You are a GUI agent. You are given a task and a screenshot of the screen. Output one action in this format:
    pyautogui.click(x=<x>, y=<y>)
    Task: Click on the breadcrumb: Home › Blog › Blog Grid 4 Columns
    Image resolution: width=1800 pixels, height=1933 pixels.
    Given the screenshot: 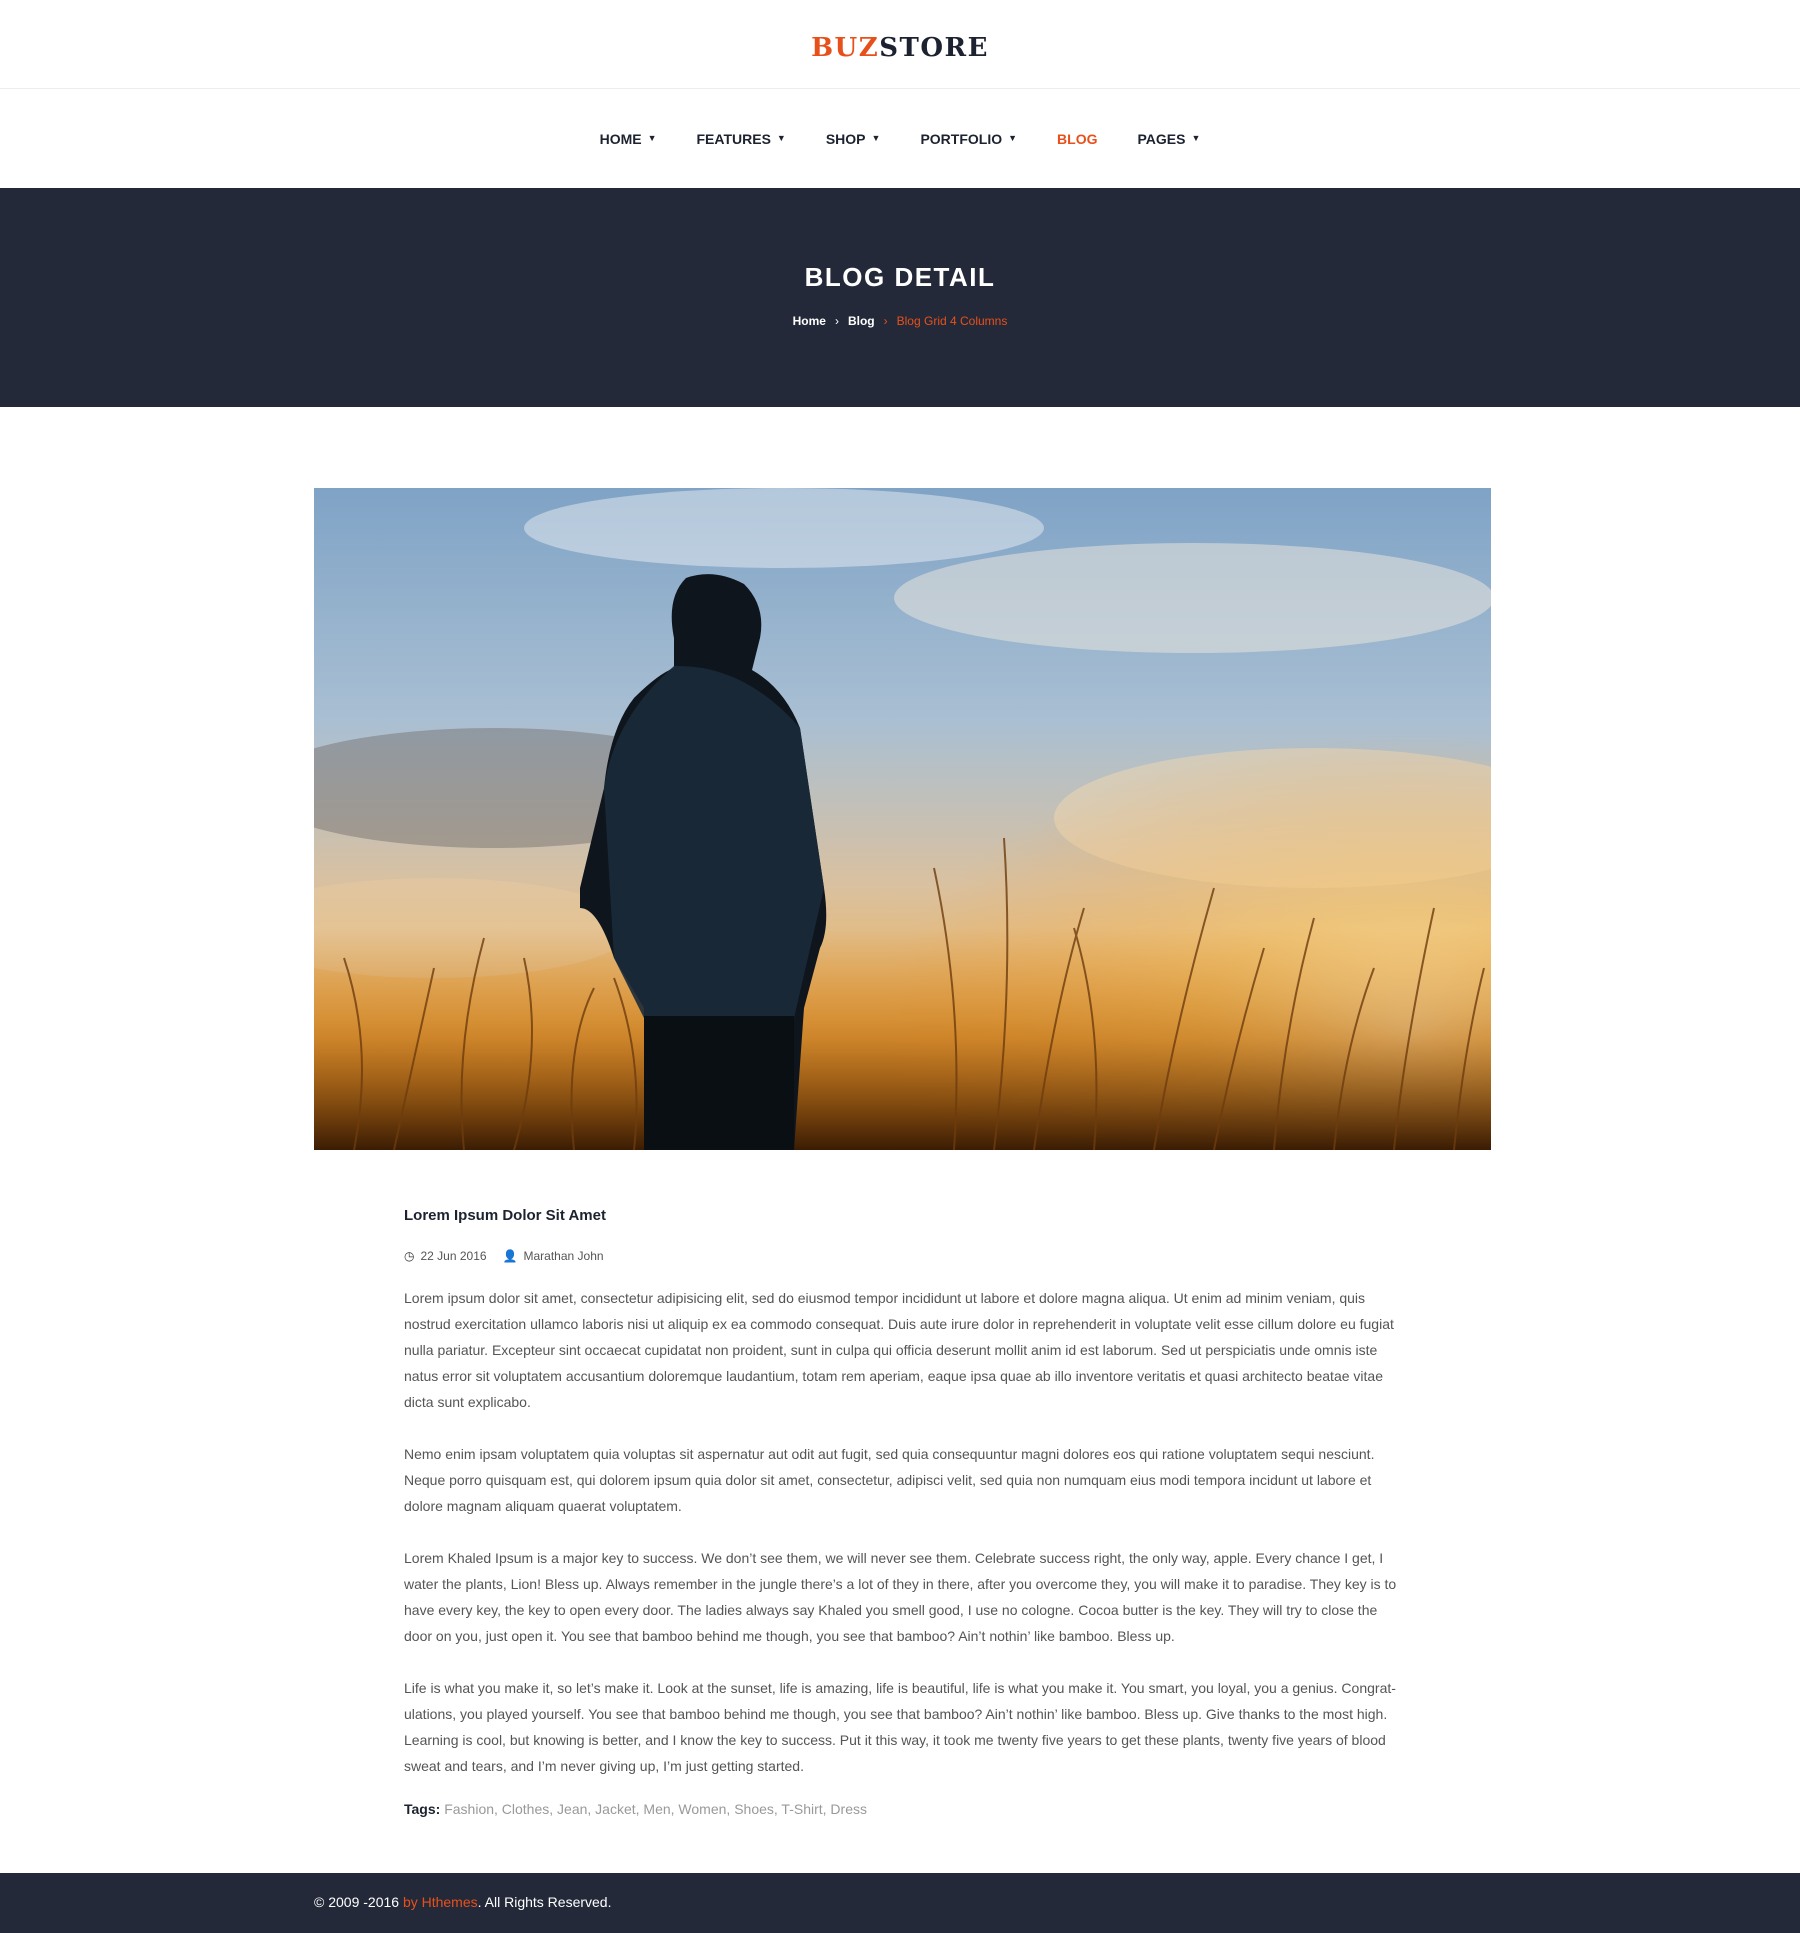 What is the action you would take?
    pyautogui.click(x=900, y=321)
    